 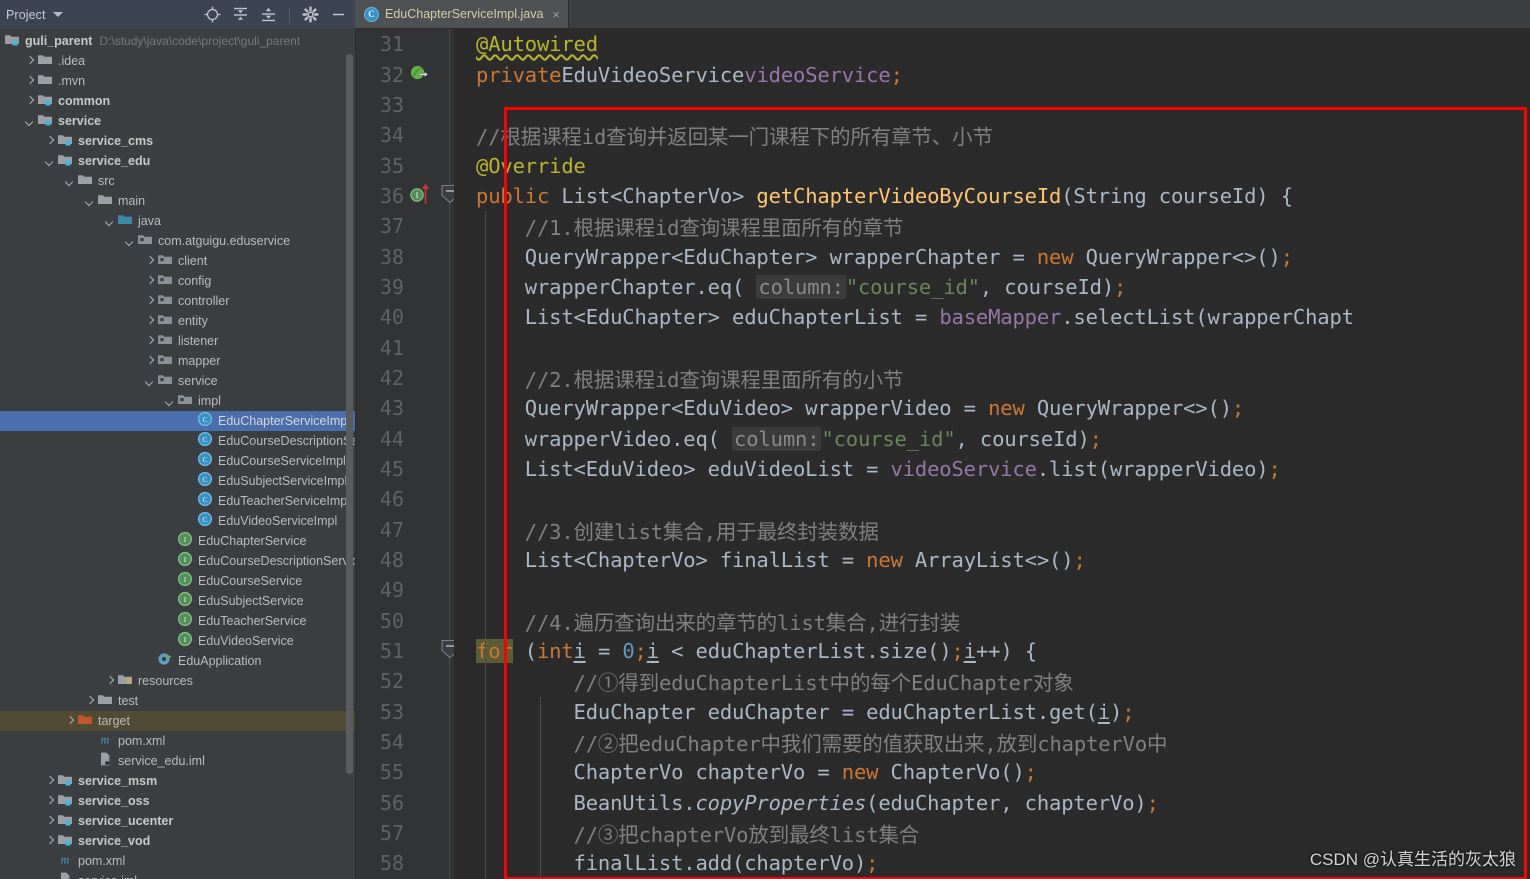 What do you see at coordinates (405, 560) in the screenshot?
I see `gutter-line-48: 48` at bounding box center [405, 560].